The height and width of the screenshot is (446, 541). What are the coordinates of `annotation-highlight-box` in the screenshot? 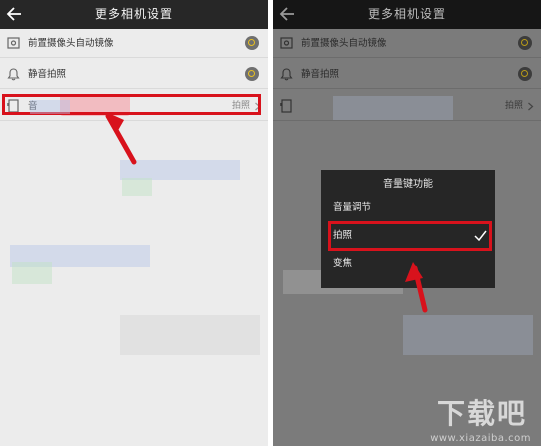 It's located at (410, 236).